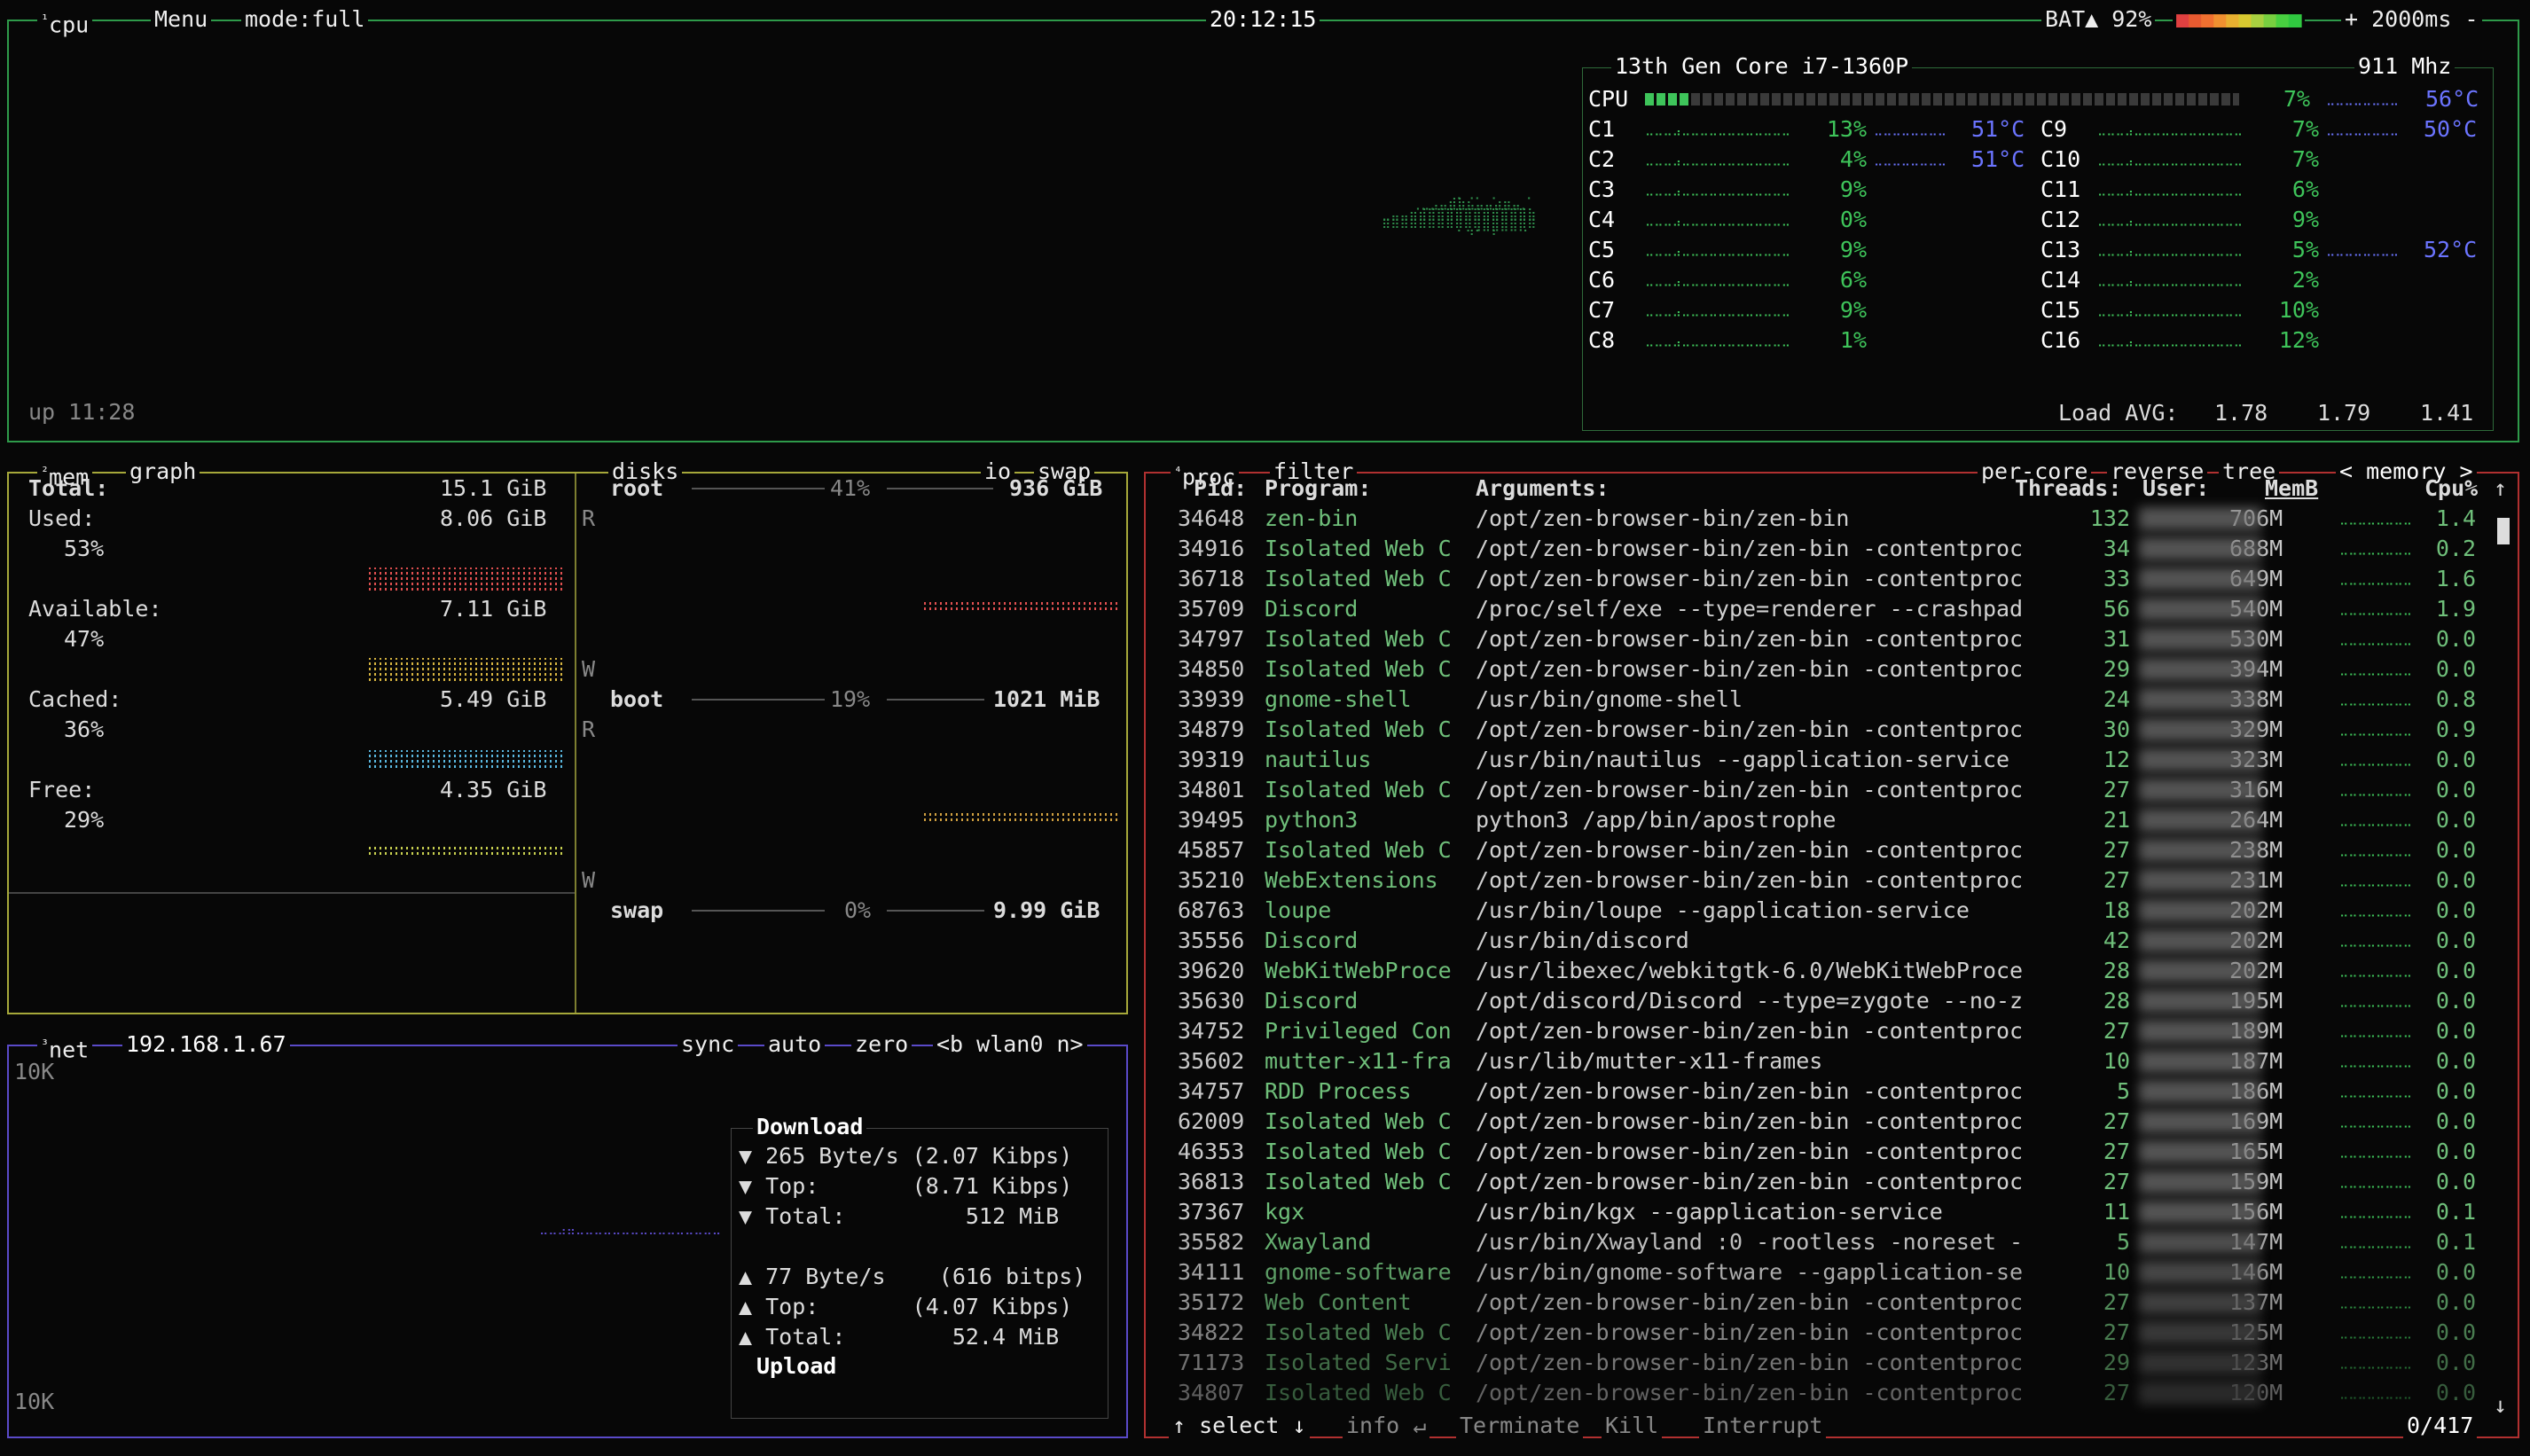 This screenshot has width=2530, height=1456. What do you see at coordinates (2411, 19) in the screenshot?
I see `refresh-interval: + 2000ms -` at bounding box center [2411, 19].